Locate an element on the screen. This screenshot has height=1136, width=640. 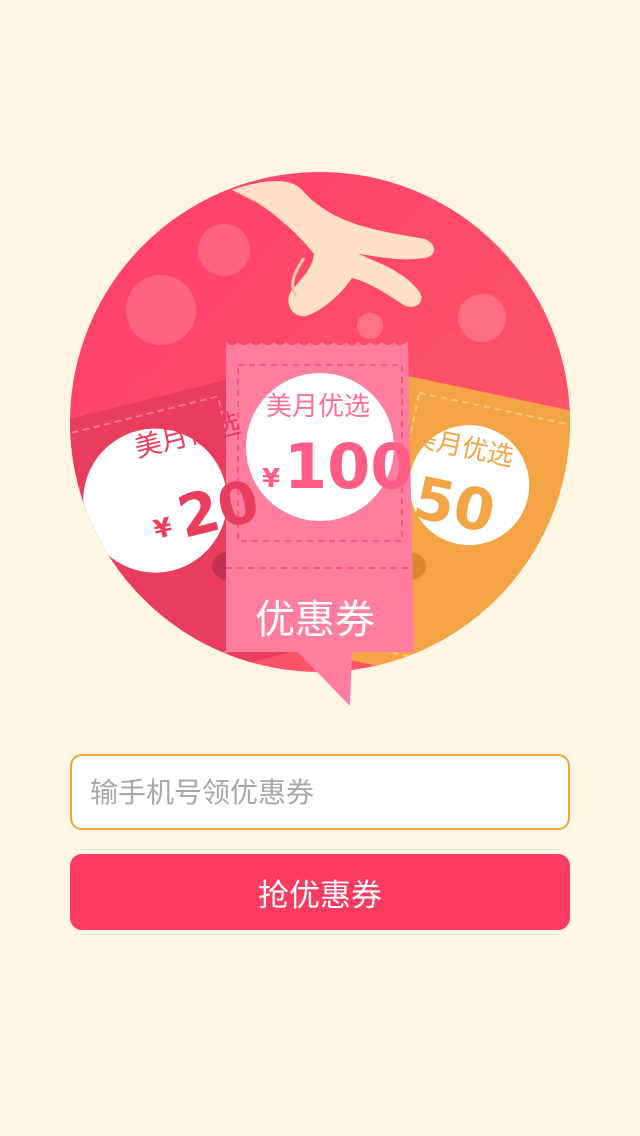
grab-coupon-button: 抢优惠券 is located at coordinates (320, 892).